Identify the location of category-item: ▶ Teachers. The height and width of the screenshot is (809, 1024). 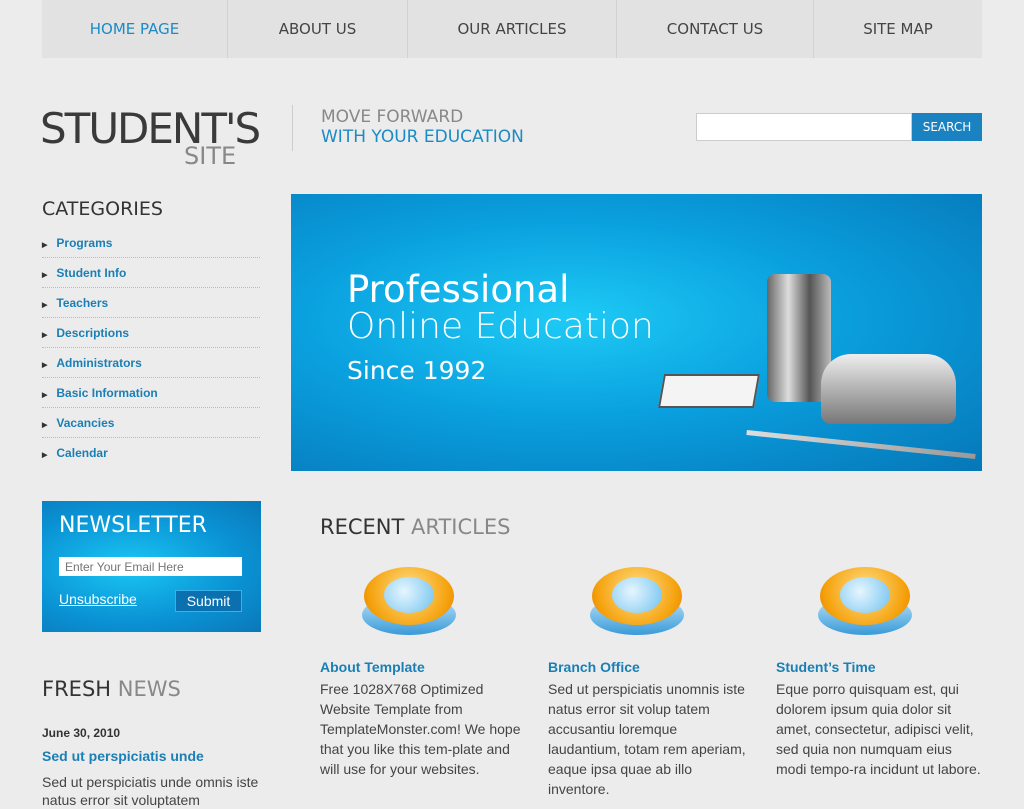
(151, 303).